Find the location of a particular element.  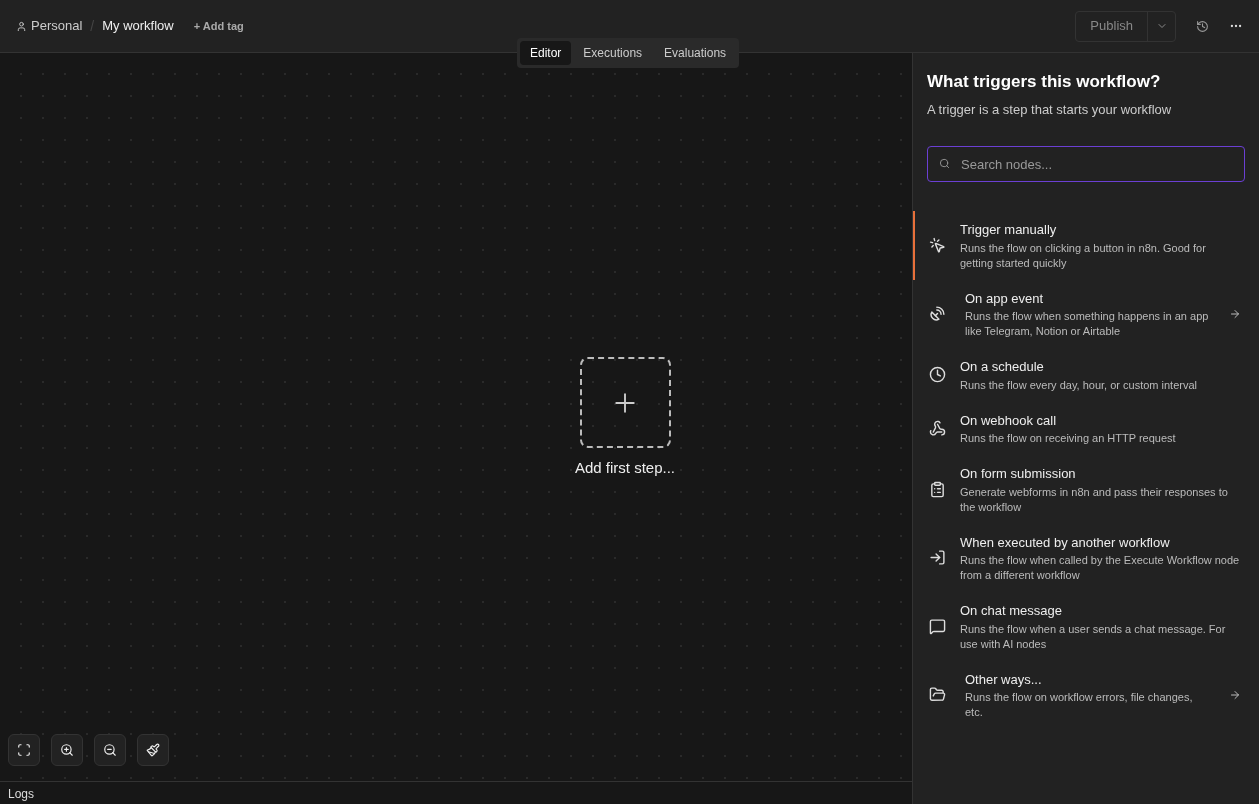

fit-view-icon is located at coordinates (24, 750).